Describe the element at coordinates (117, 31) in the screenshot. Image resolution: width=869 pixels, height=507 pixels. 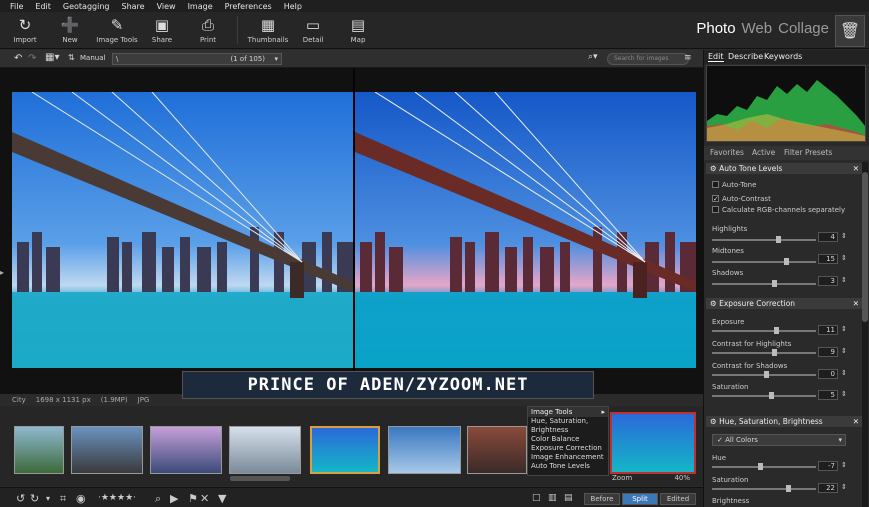
I see `image-tools-button: ✎ Image Tools` at that location.